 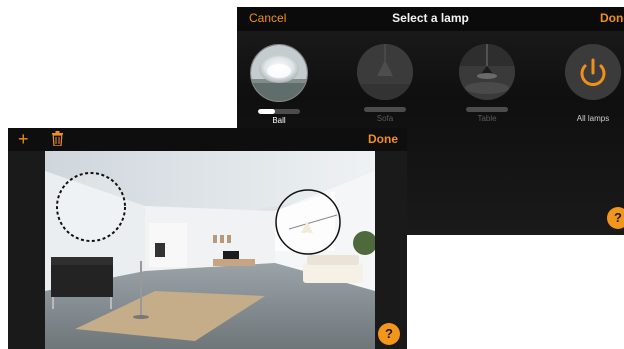 I want to click on select-lamp-header: Cancel Select a lamp Done, so click(x=430, y=19).